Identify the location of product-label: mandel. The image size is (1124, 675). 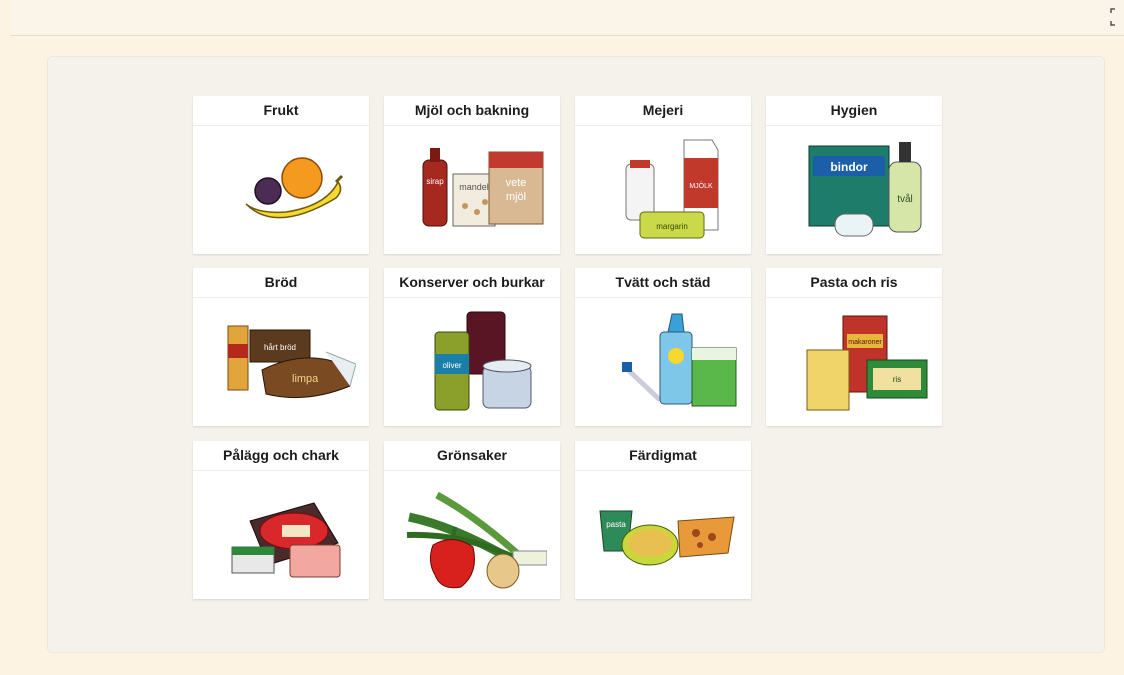
(474, 187).